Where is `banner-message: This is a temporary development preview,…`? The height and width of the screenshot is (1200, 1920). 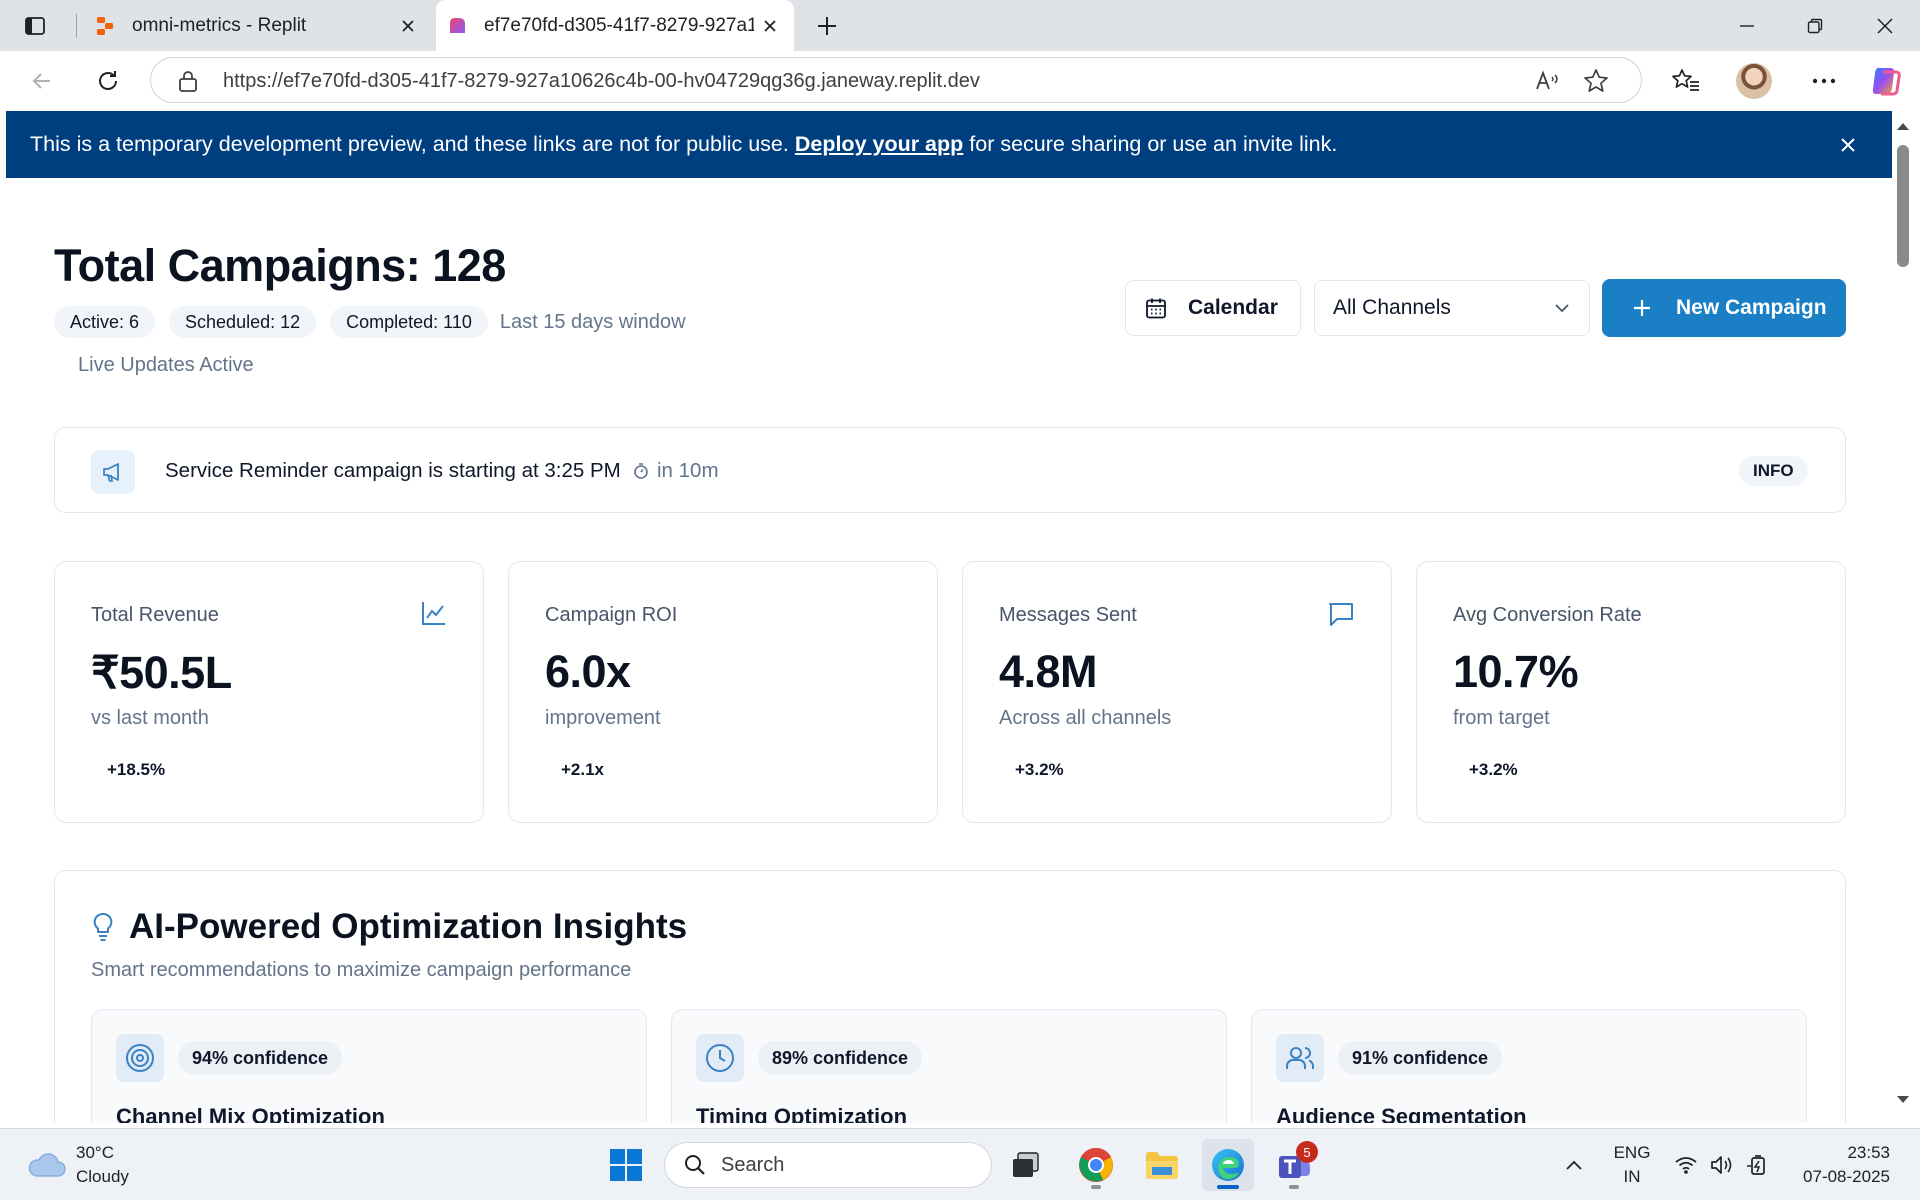
banner-message: This is a temporary development preview,… is located at coordinates (683, 144).